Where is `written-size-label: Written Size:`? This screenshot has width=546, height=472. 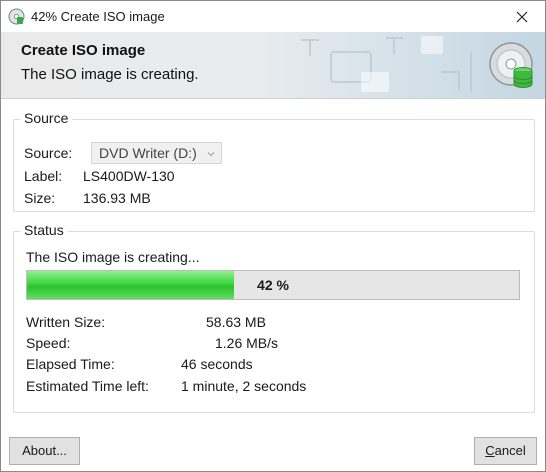 written-size-label: Written Size: is located at coordinates (66, 322).